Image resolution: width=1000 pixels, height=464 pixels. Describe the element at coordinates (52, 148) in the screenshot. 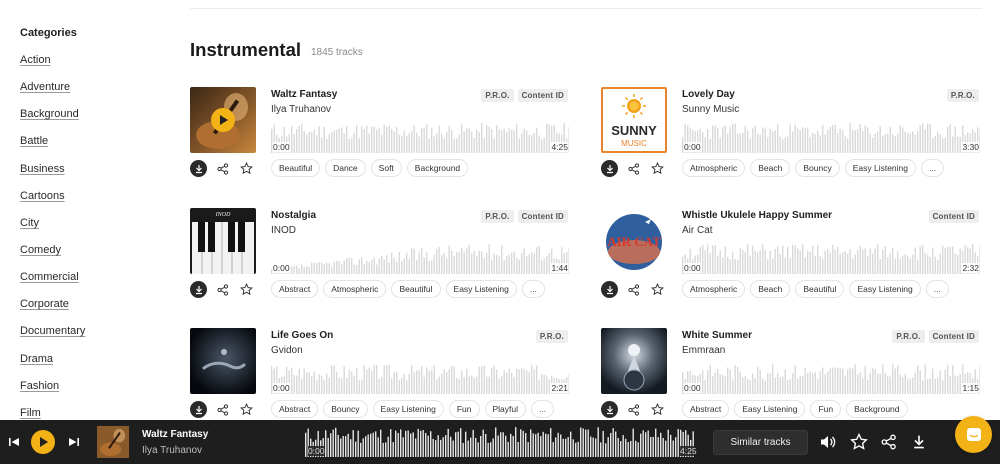

I see `category-item-battle: Battle` at that location.